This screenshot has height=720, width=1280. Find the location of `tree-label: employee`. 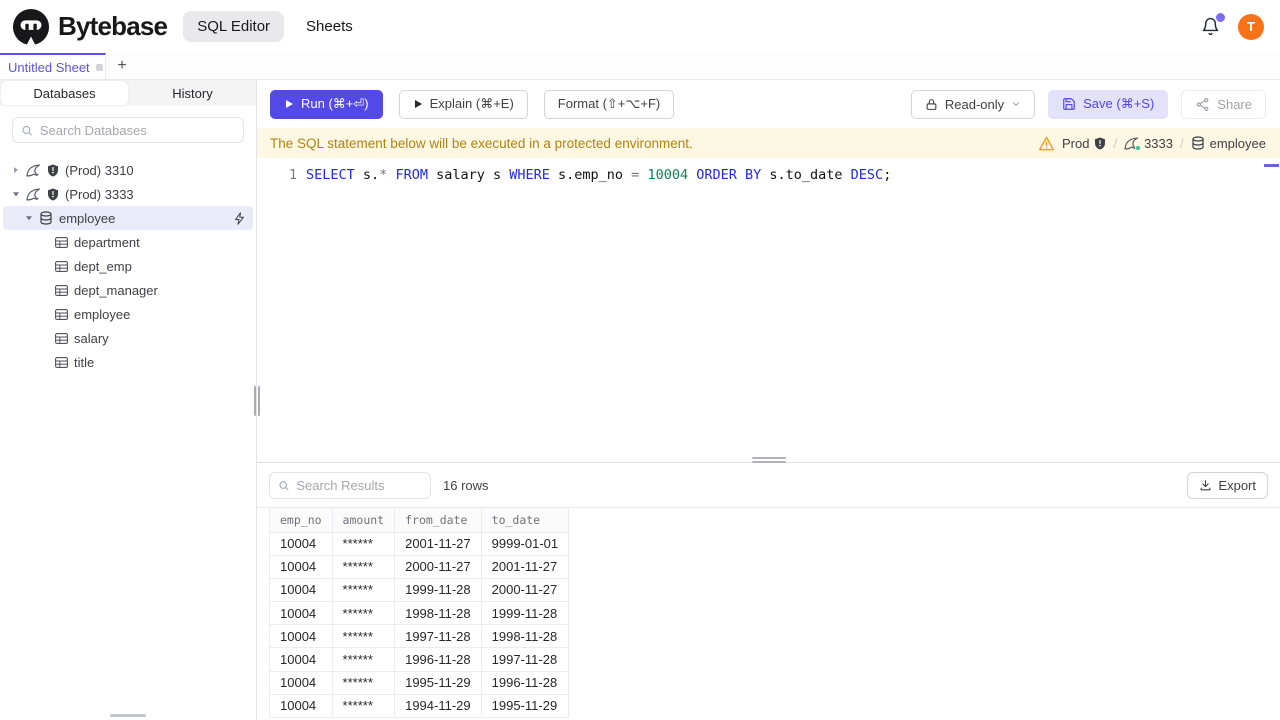

tree-label: employee is located at coordinates (102, 314).